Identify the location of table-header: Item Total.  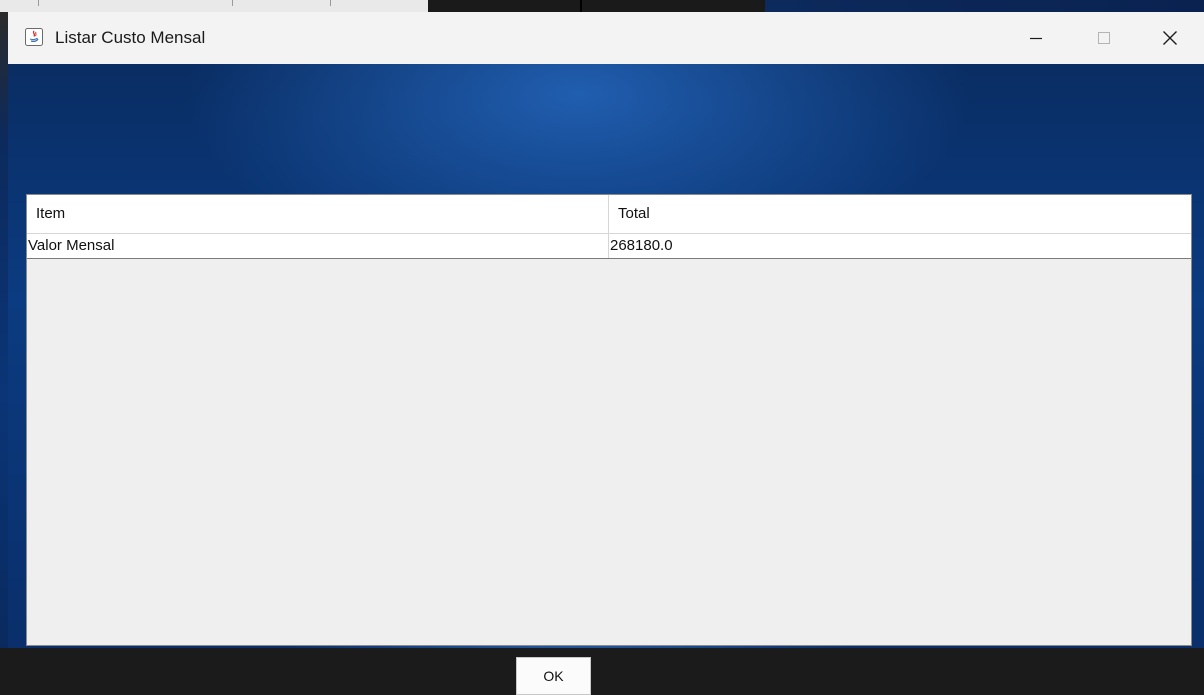
(609, 214).